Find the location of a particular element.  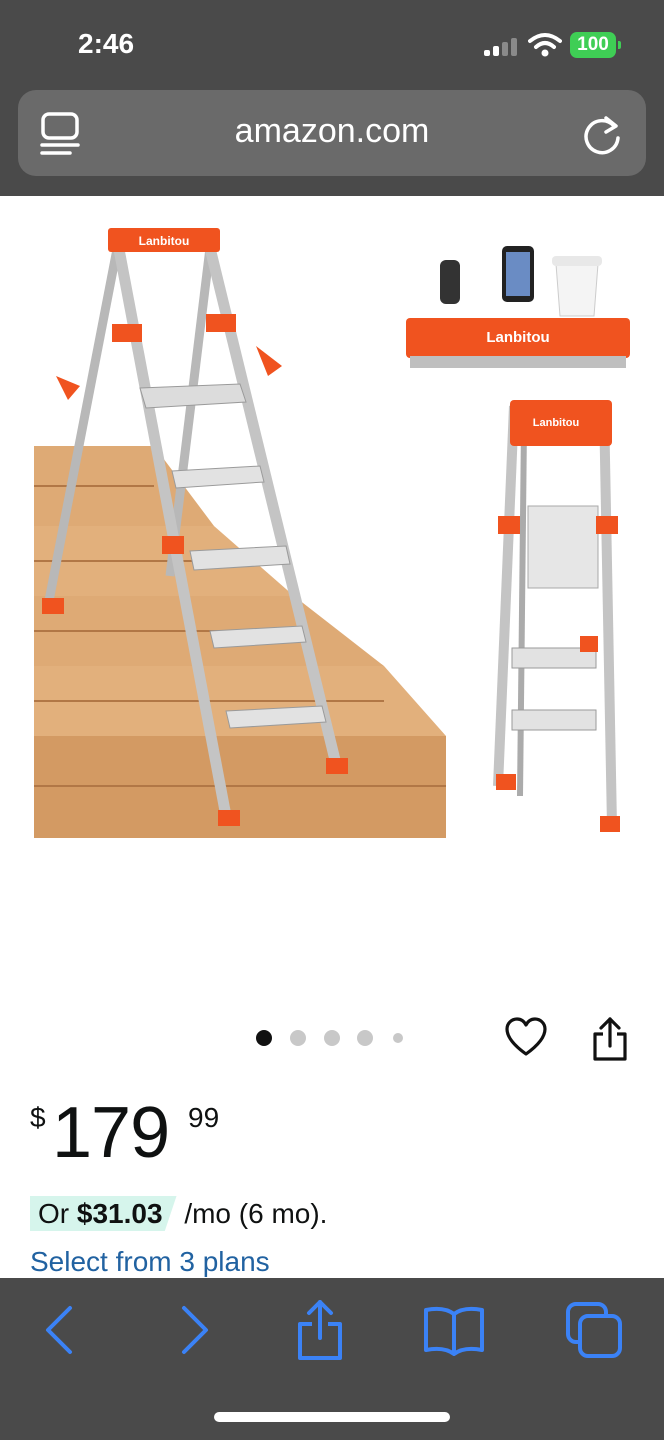

share-sheet-icon is located at coordinates (320, 1330).